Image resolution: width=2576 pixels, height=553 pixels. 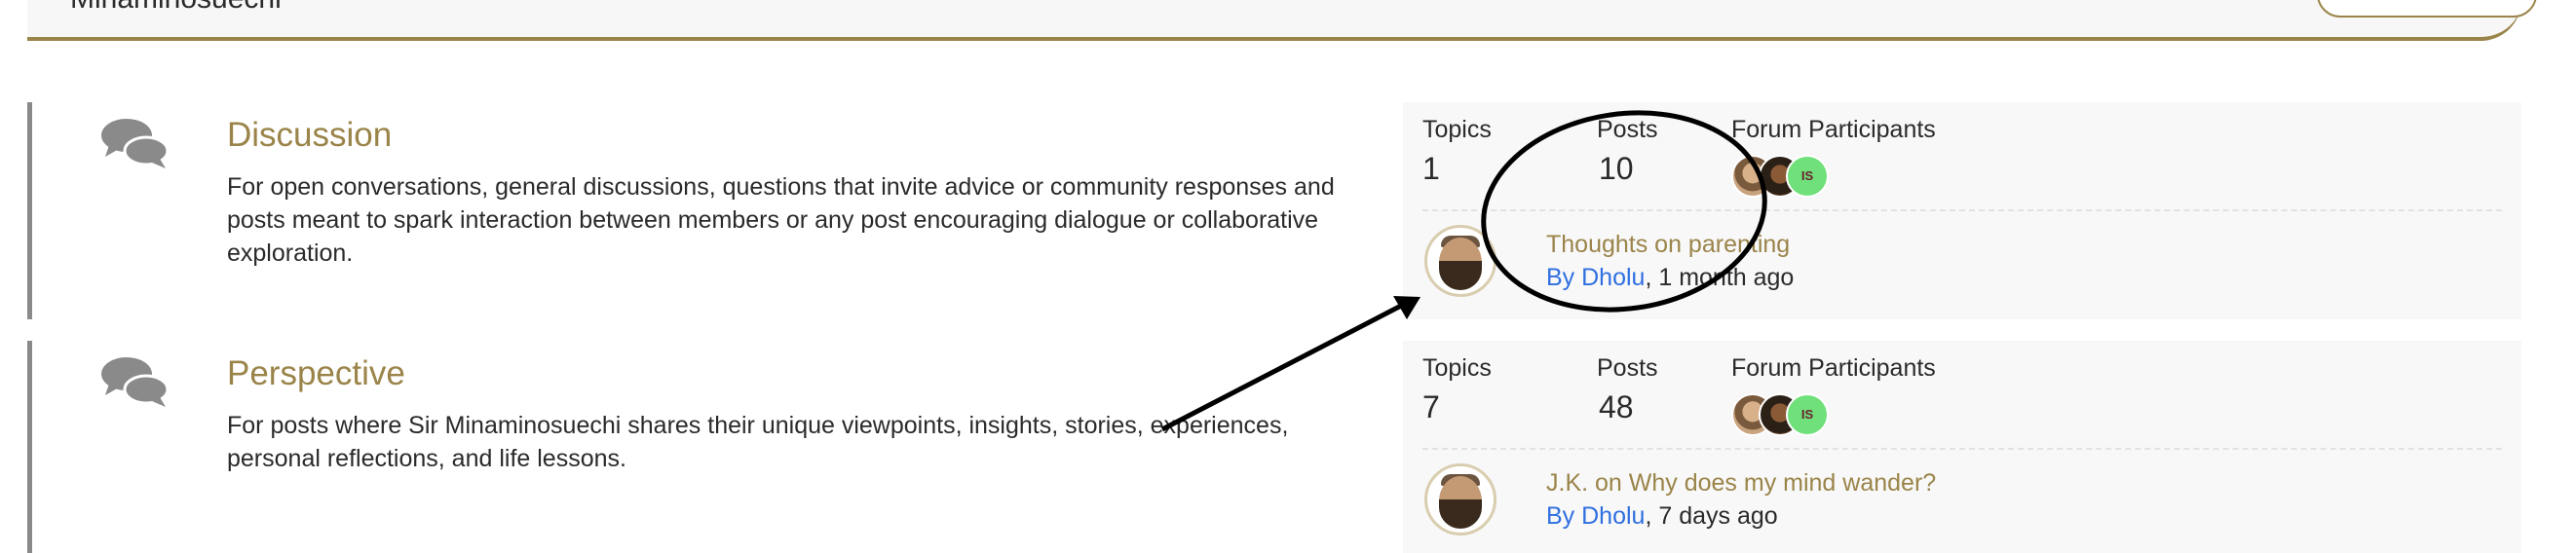 What do you see at coordinates (1720, 277) in the screenshot?
I see `latest-time: , 1 month ago` at bounding box center [1720, 277].